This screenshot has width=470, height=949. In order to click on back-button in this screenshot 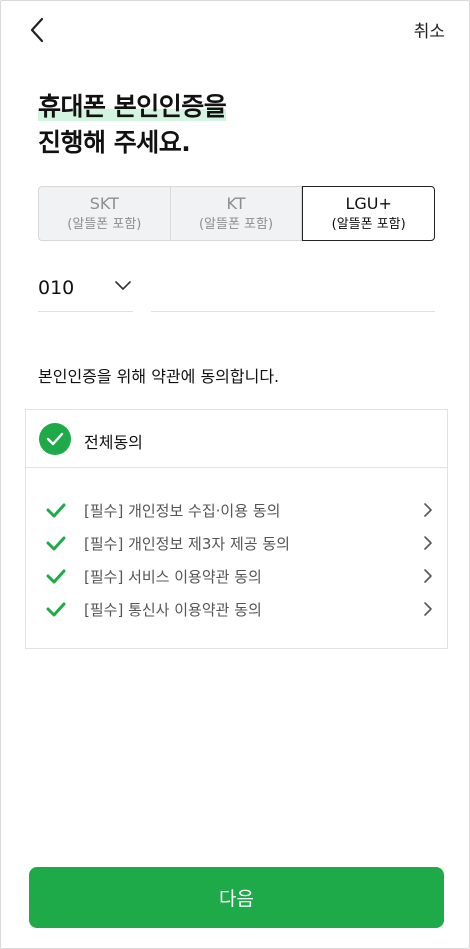, I will do `click(37, 30)`.